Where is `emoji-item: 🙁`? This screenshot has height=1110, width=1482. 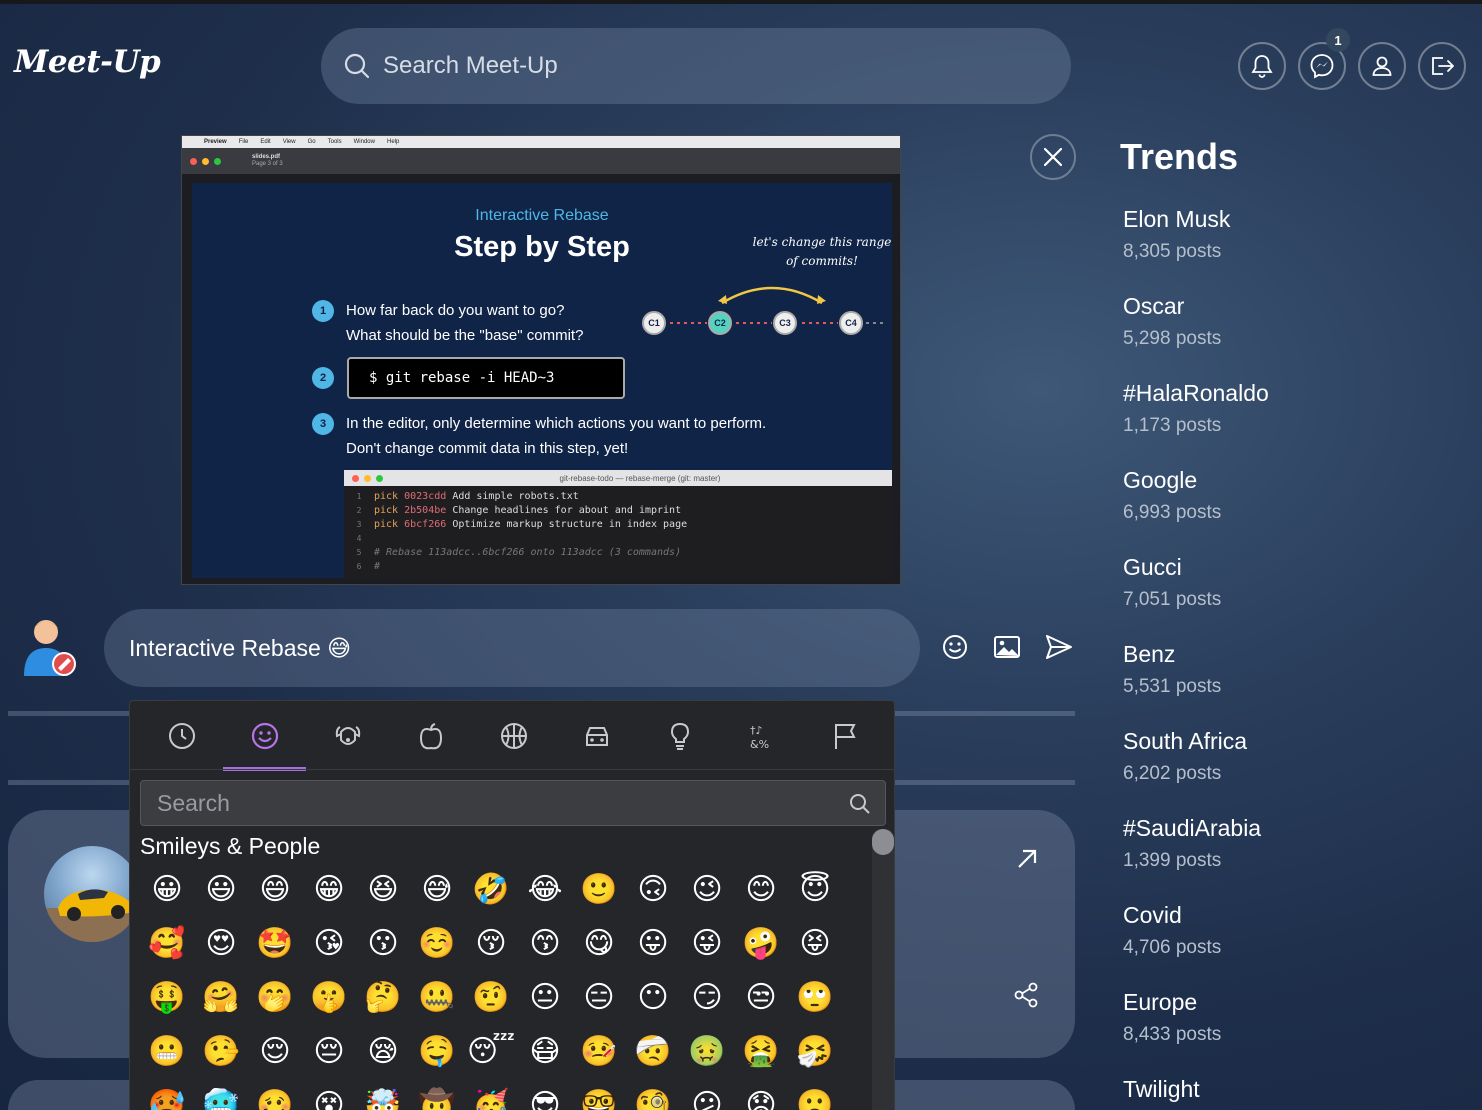
emoji-item: 🙁 is located at coordinates (815, 1097).